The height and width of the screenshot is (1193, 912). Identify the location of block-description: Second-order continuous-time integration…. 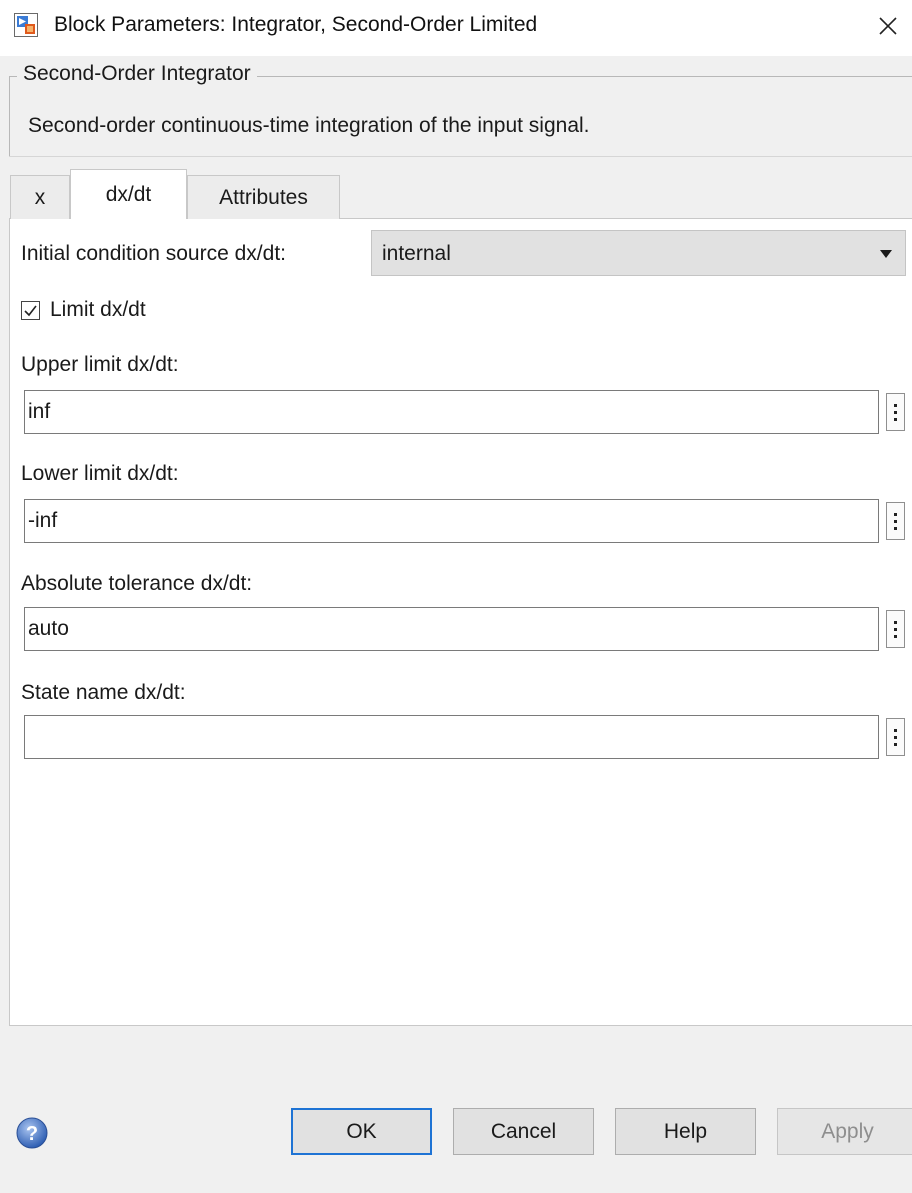
(309, 125).